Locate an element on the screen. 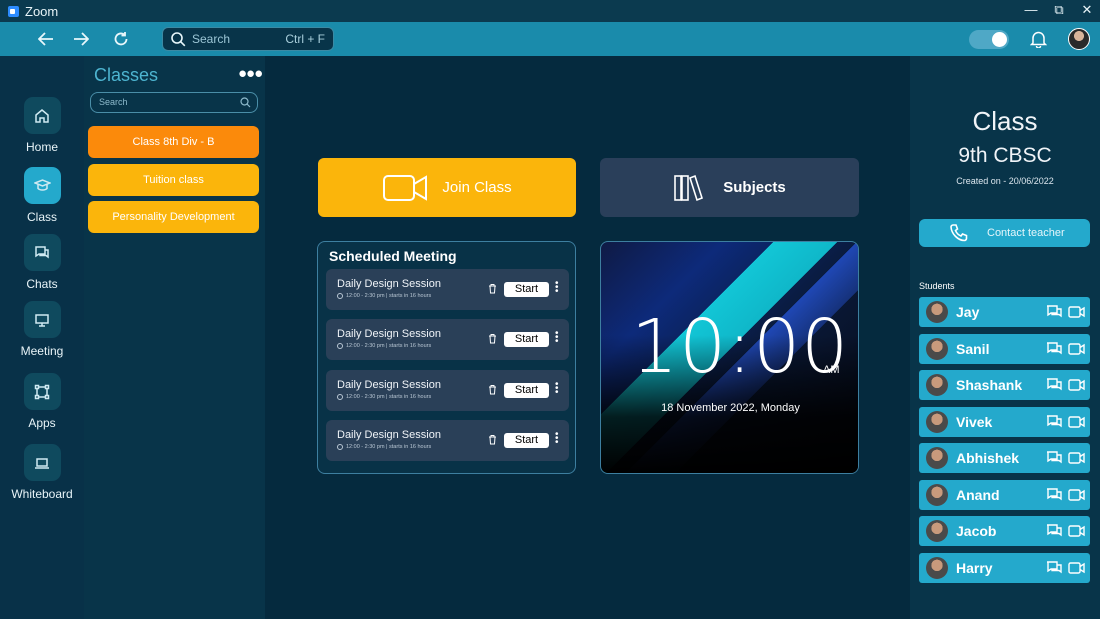  contact-teacher-button: Contact teacher is located at coordinates (1004, 233).